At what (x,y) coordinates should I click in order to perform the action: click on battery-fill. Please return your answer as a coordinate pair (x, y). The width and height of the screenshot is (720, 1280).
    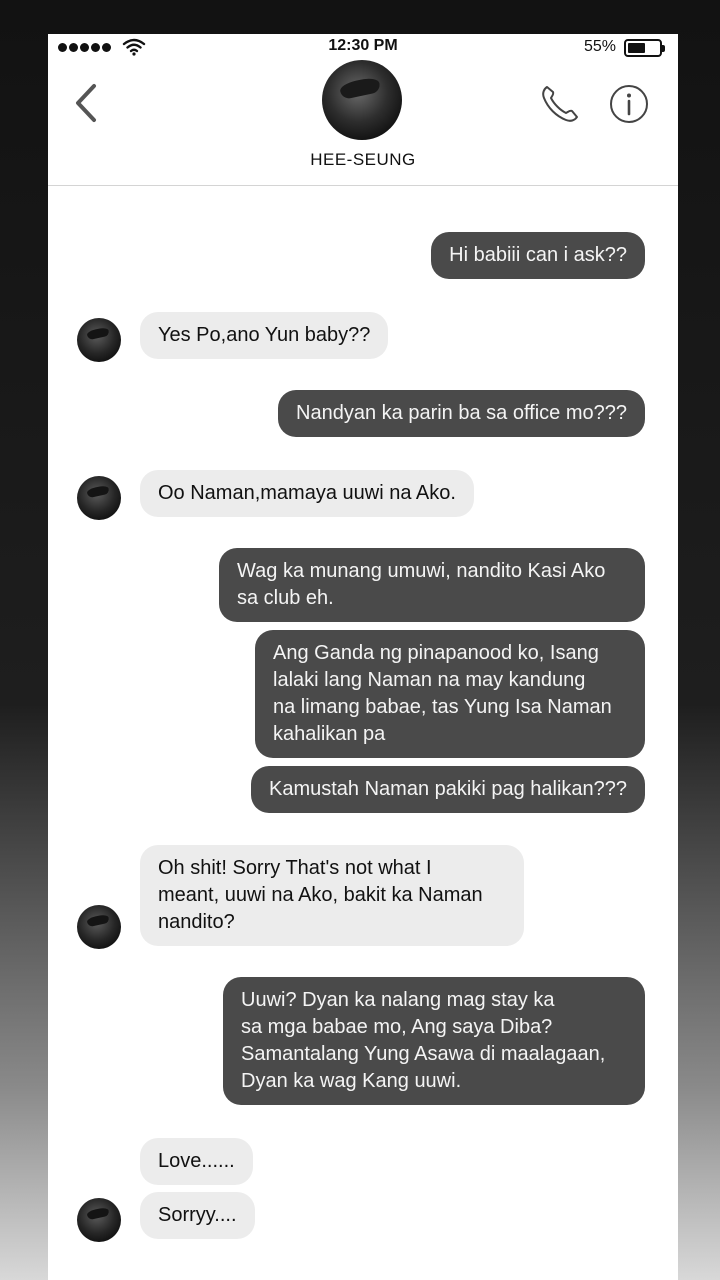
    Looking at the image, I should click on (636, 48).